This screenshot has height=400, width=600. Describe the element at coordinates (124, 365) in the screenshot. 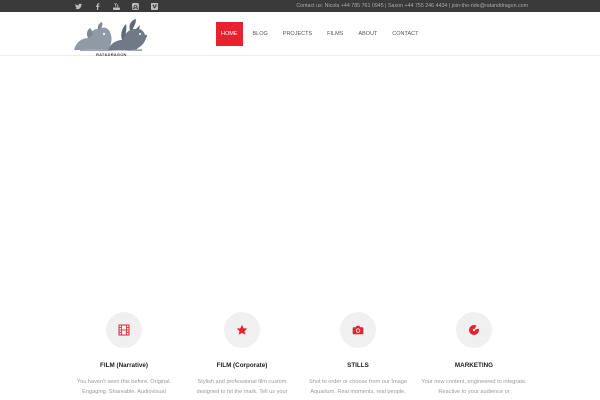

I see `service-title: FILM (Narrative)` at that location.